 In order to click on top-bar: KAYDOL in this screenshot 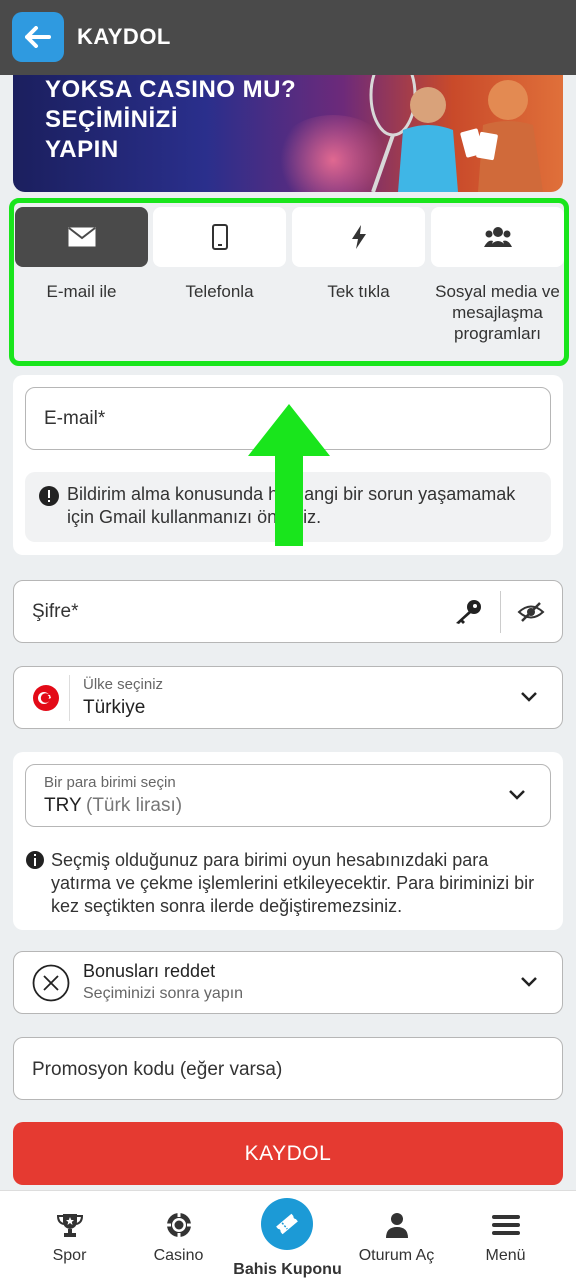, I will do `click(288, 37)`.